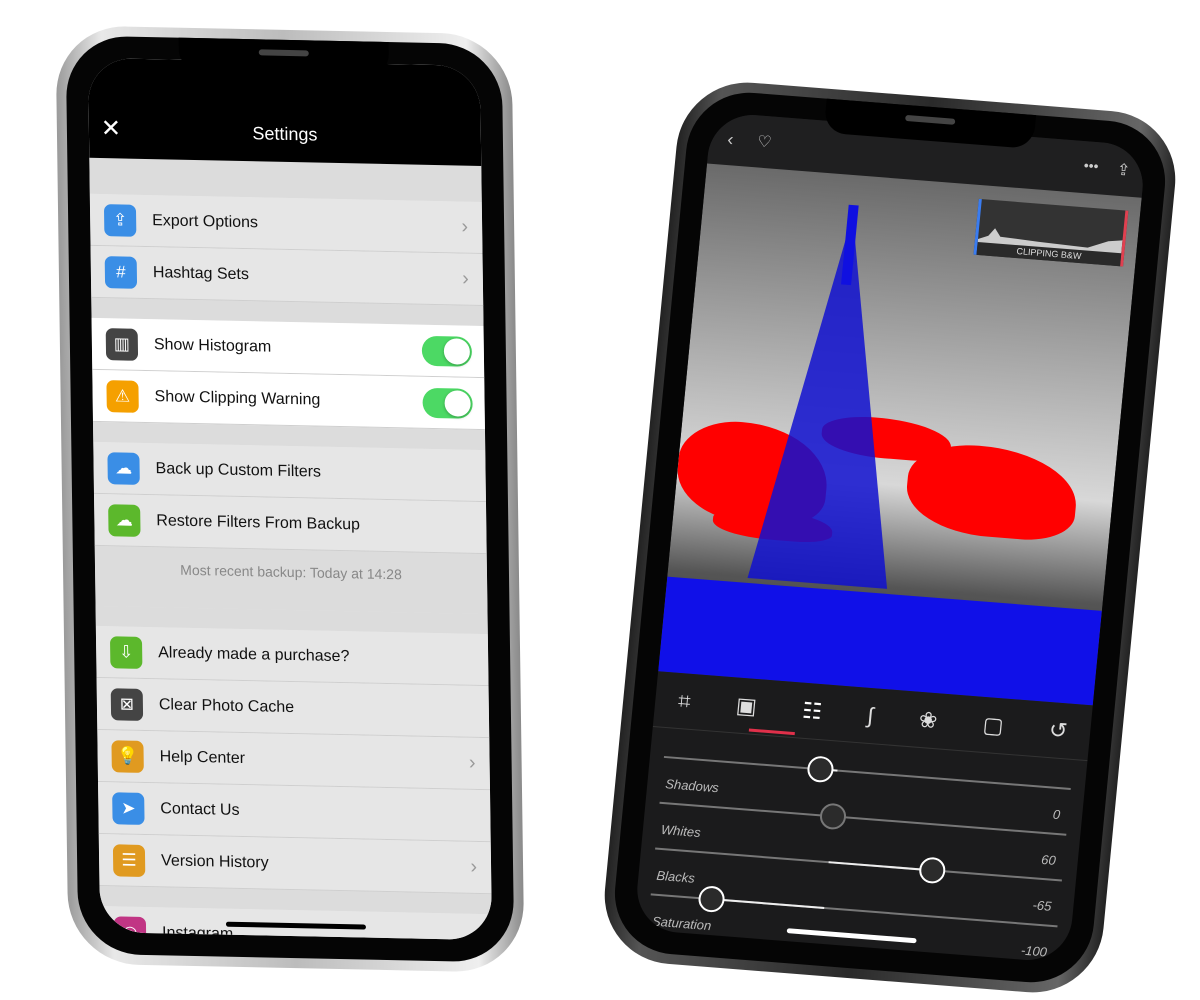  Describe the element at coordinates (237, 398) in the screenshot. I see `row-label: Show Clipping Warning` at that location.